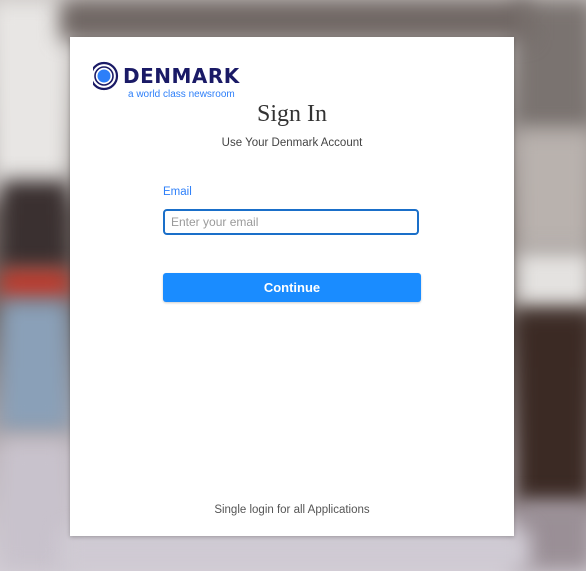  Describe the element at coordinates (181, 76) in the screenshot. I see `brand-name: DENMARK` at that location.